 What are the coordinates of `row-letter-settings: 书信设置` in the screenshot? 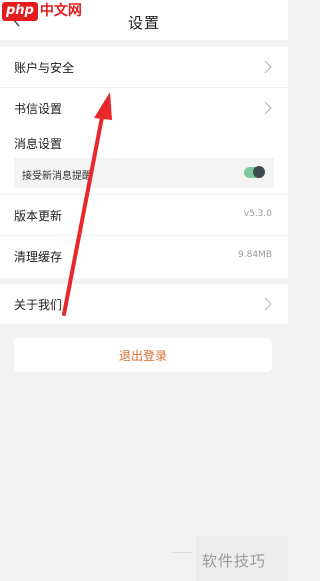 It's located at (144, 108).